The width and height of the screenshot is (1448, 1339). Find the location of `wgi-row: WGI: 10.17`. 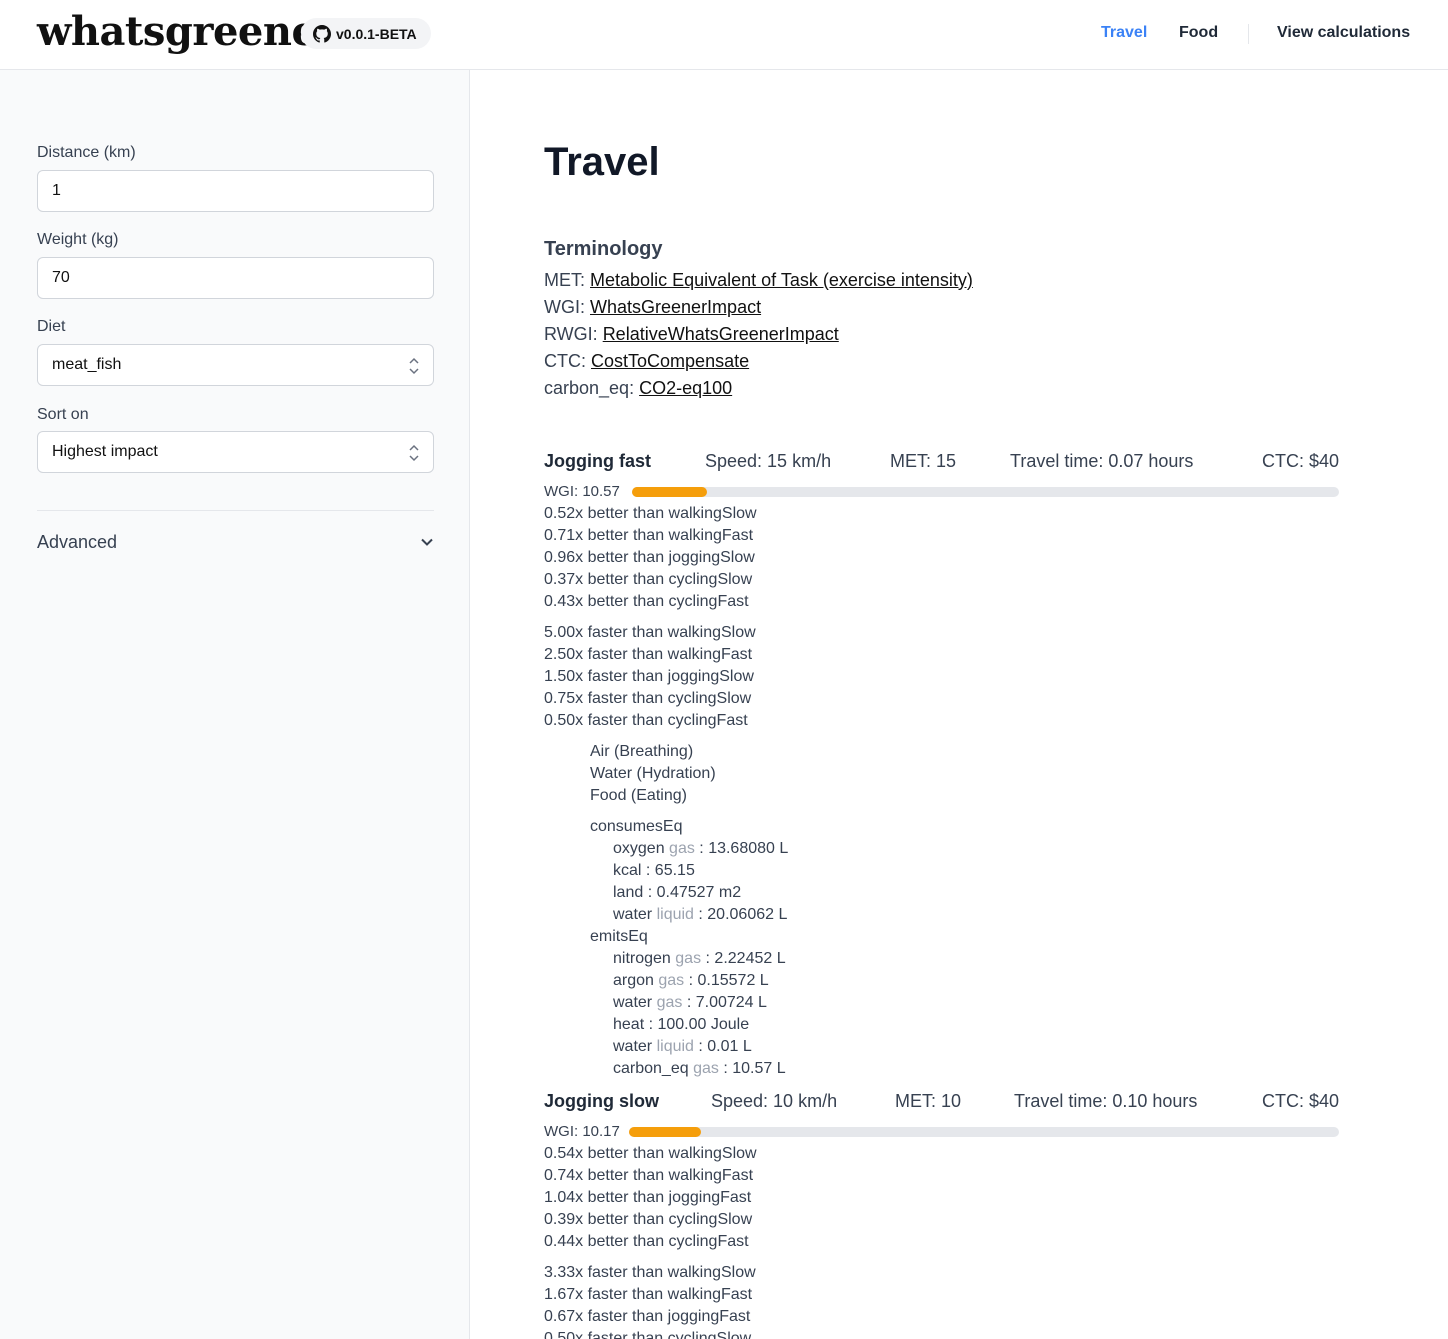

wgi-row: WGI: 10.17 is located at coordinates (941, 1132).